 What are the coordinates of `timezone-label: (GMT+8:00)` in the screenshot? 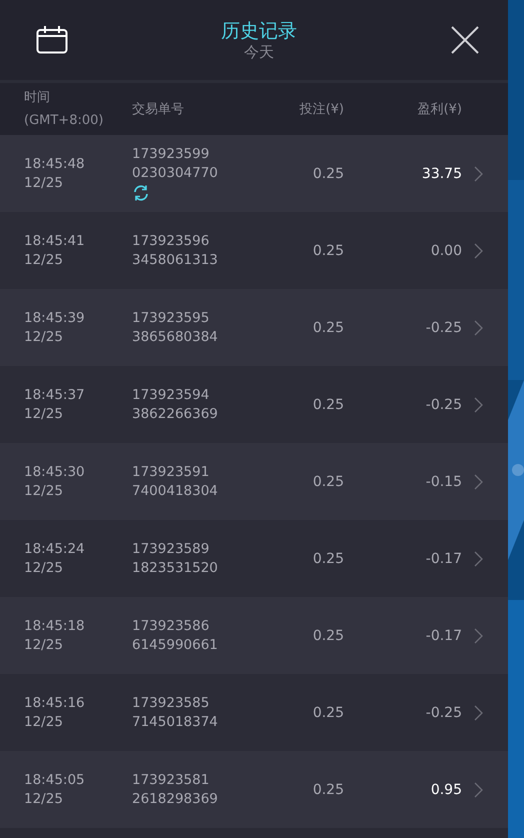 It's located at (64, 121).